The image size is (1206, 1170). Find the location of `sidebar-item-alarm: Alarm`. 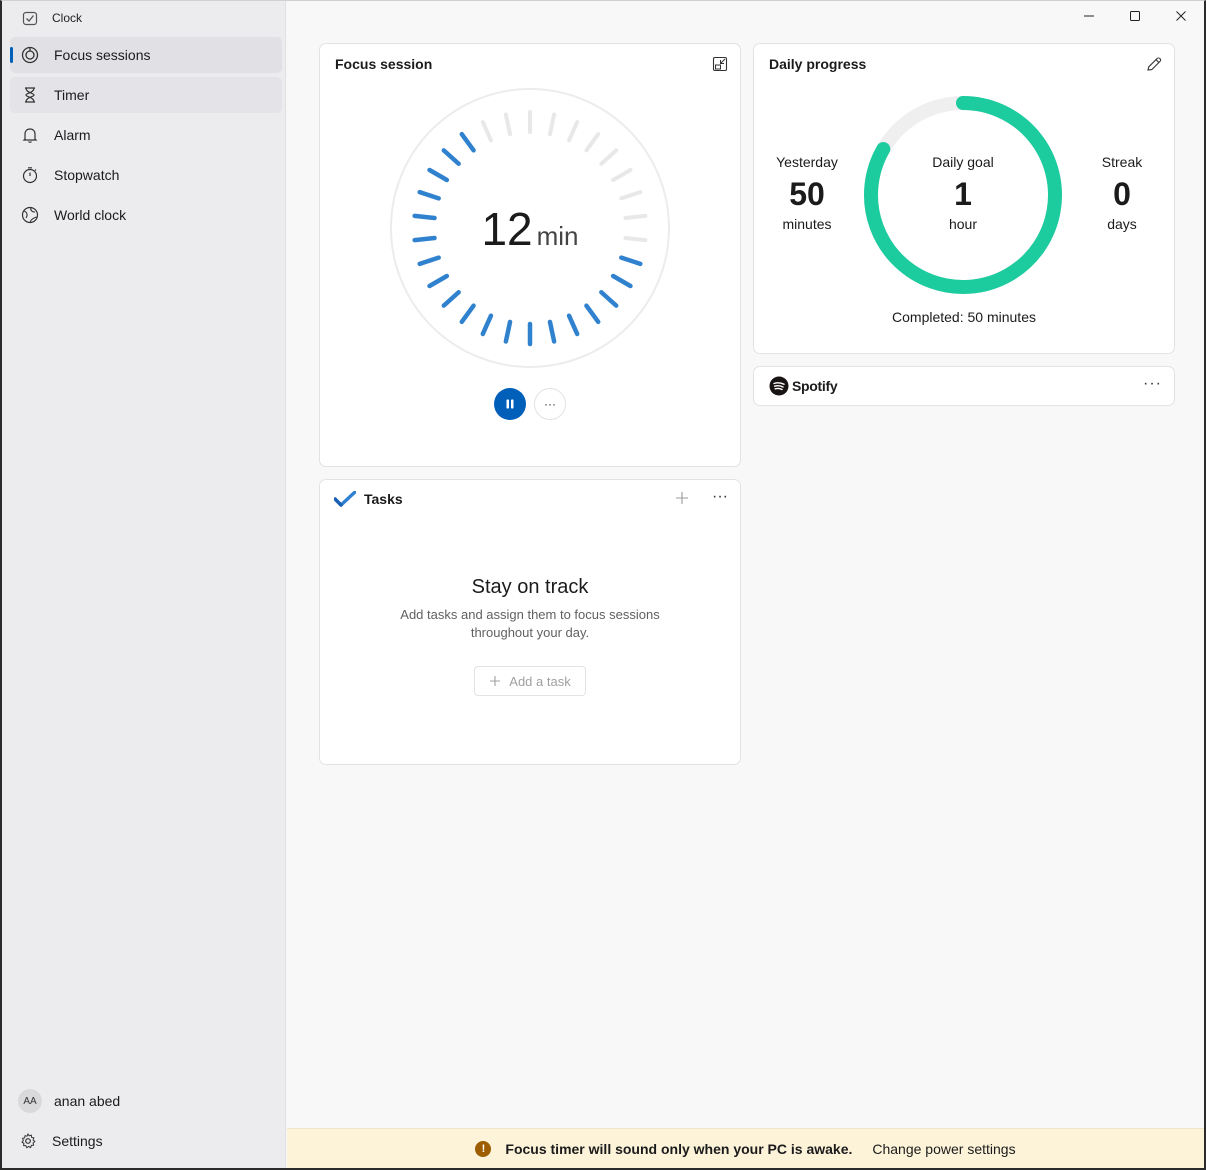

sidebar-item-alarm: Alarm is located at coordinates (146, 135).